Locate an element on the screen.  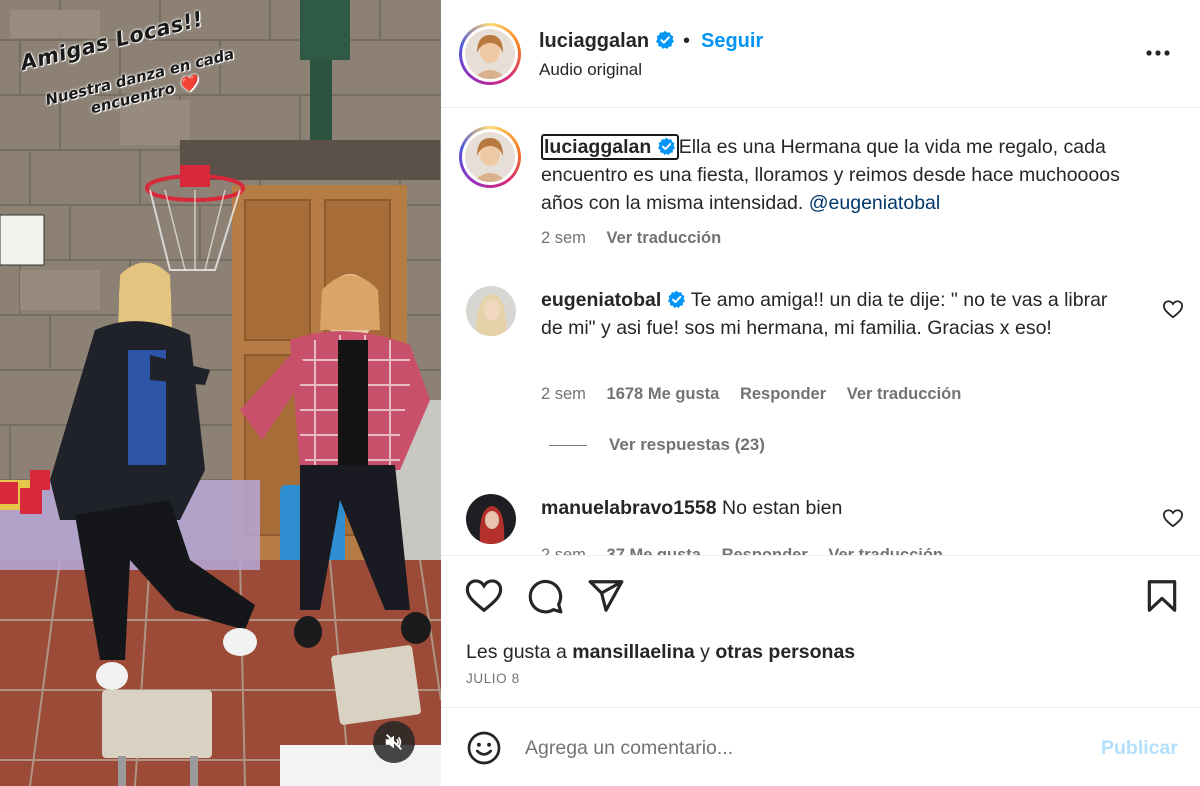
author-avatar is located at coordinates (490, 54).